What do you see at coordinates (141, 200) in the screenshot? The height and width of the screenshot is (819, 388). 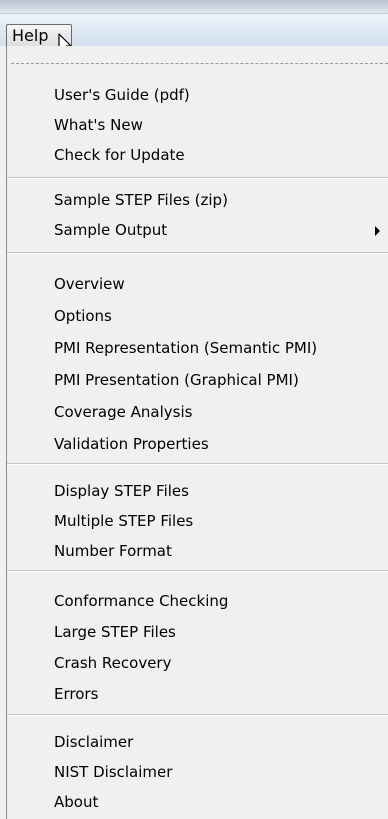 I see `menu-item-sample-step-files: Sample STEP Files (zip)` at bounding box center [141, 200].